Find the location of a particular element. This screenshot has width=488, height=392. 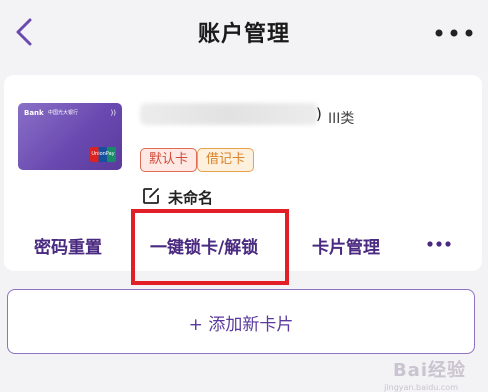

highlight-box is located at coordinates (210, 247).